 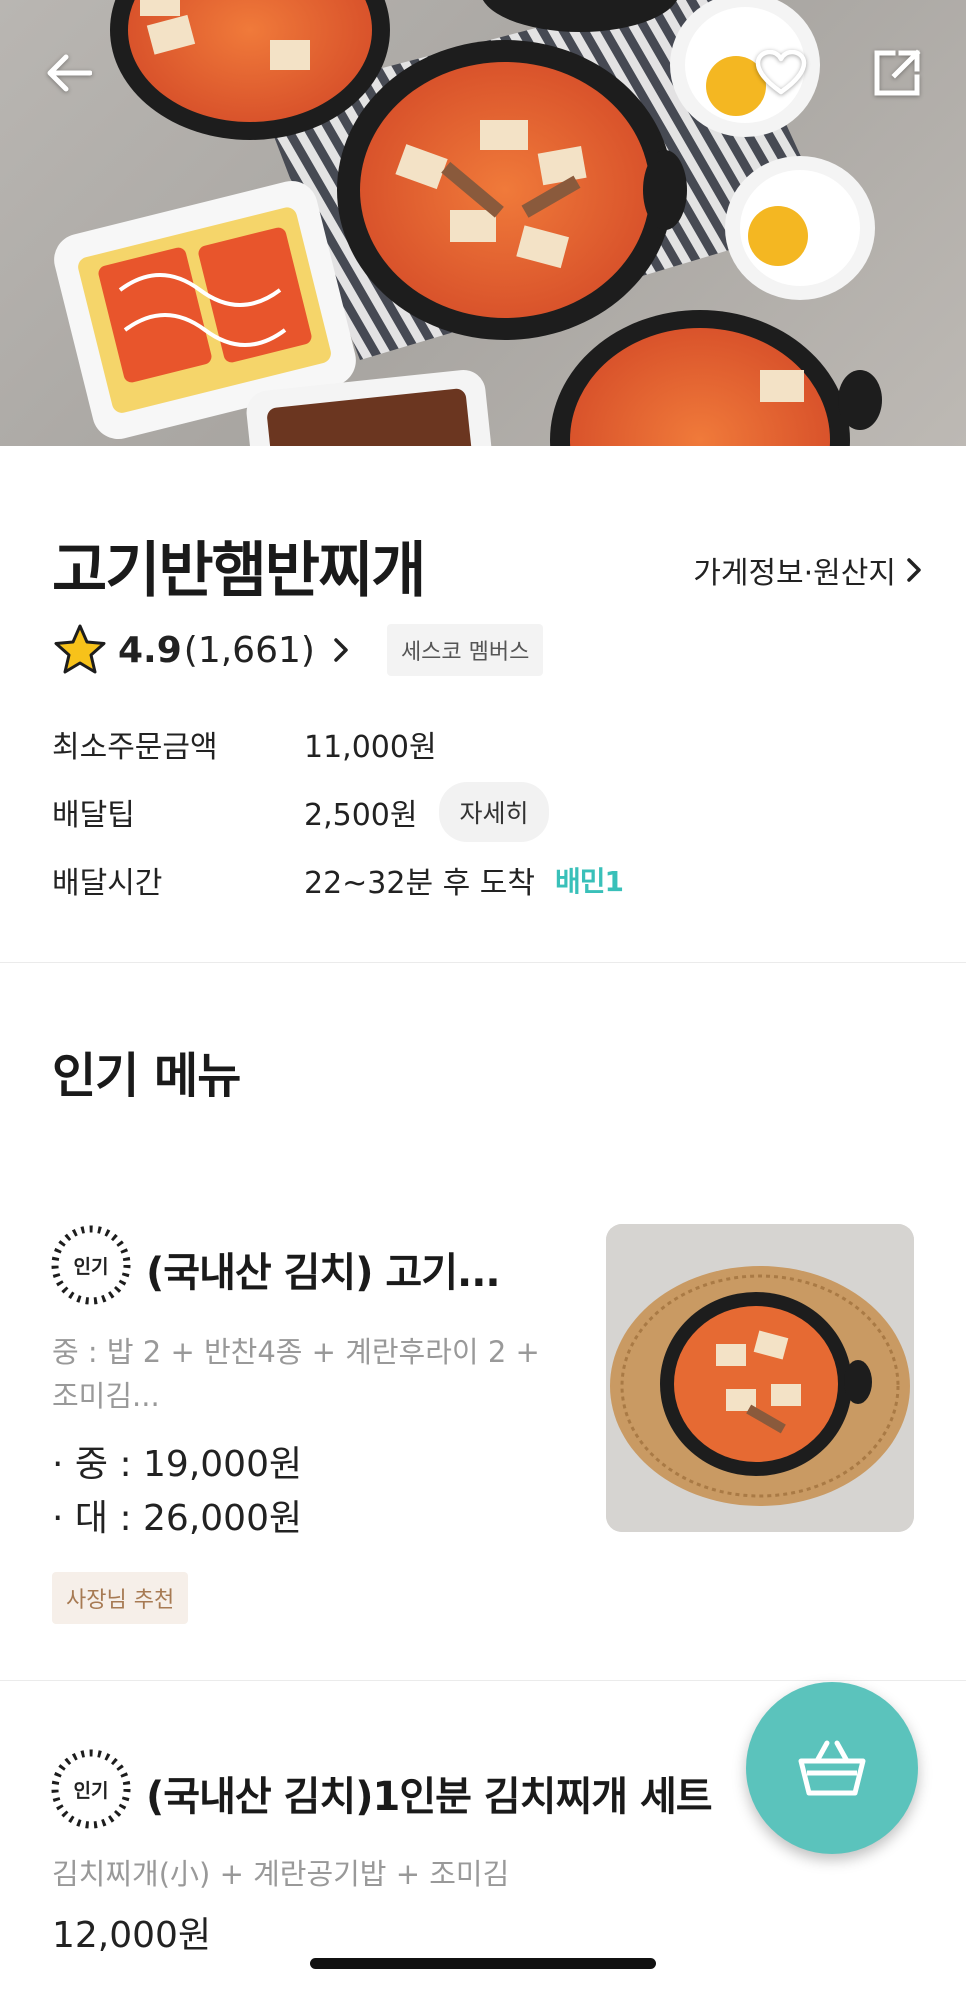 What do you see at coordinates (150, 650) in the screenshot?
I see `rating-score: 4.9` at bounding box center [150, 650].